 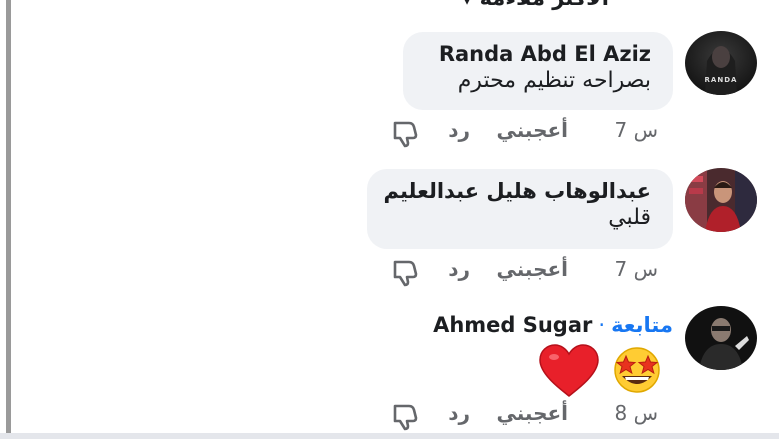 I want to click on comment-text: قلبي, so click(x=629, y=217).